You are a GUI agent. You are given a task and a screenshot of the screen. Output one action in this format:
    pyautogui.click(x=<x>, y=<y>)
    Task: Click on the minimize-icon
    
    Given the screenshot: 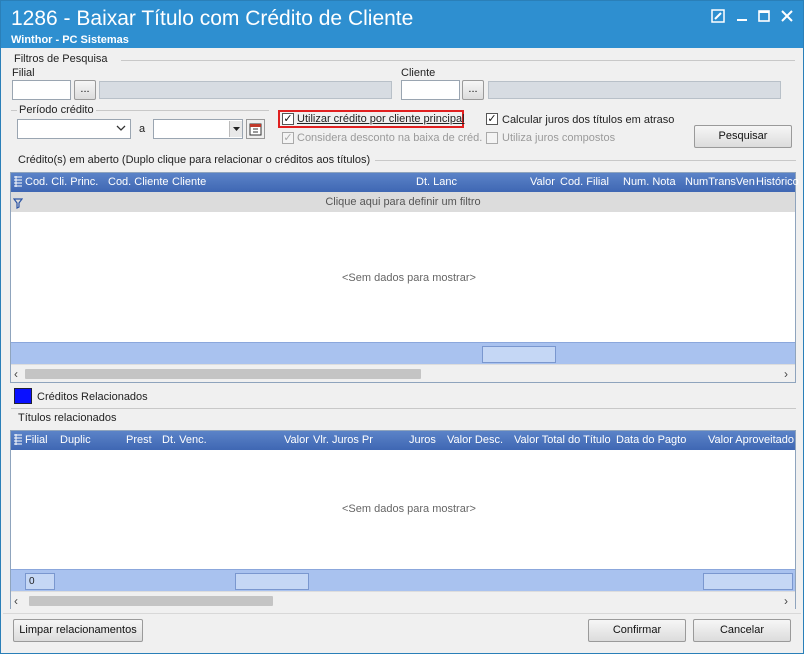 What is the action you would take?
    pyautogui.click(x=742, y=16)
    